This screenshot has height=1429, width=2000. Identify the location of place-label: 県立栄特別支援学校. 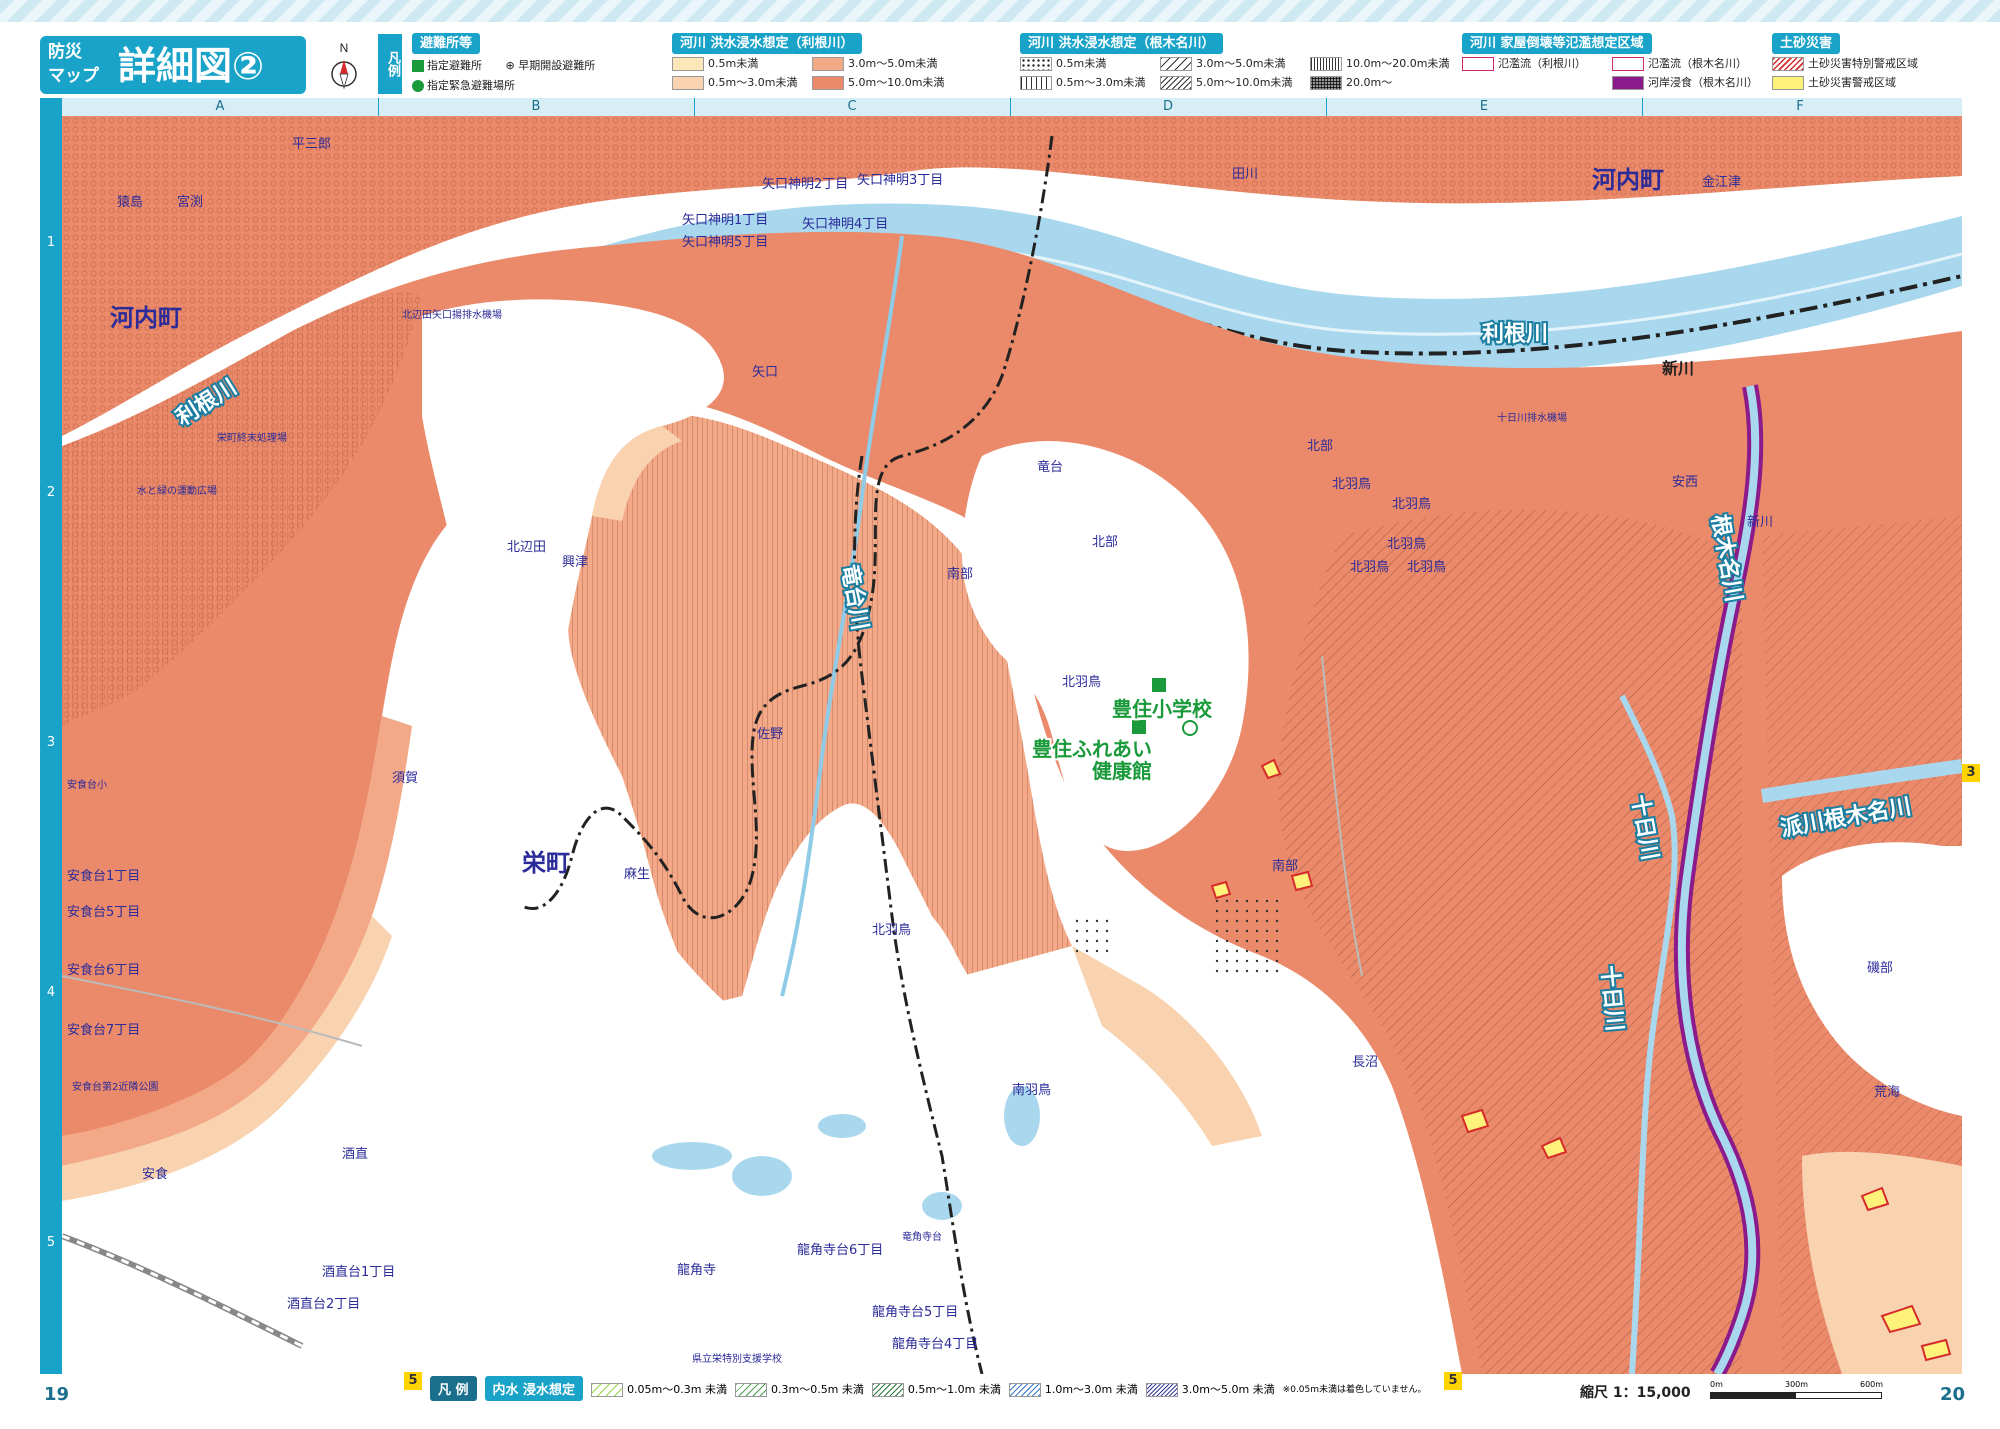
(737, 1358).